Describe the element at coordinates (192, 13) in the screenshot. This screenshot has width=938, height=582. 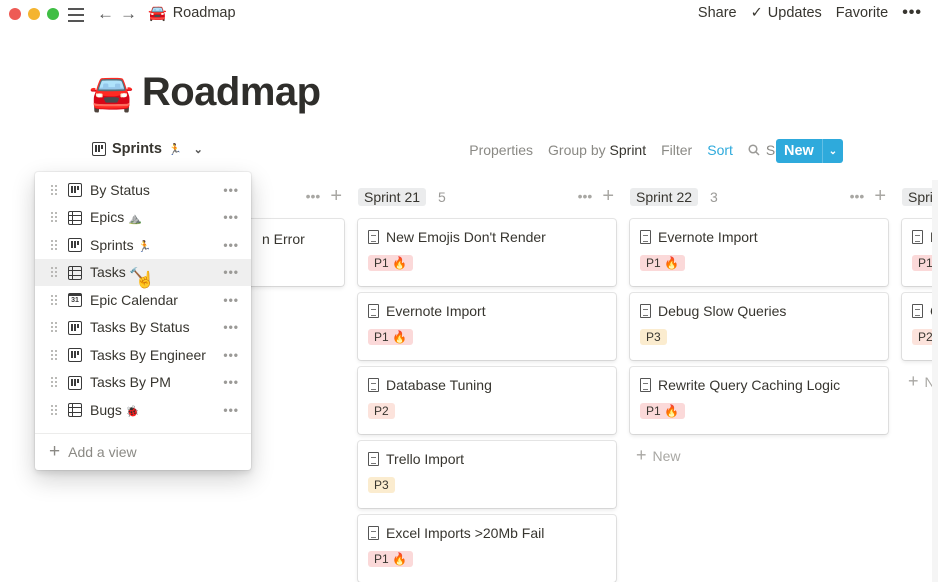
I see `breadcrumb: 🚘 Roadmap` at that location.